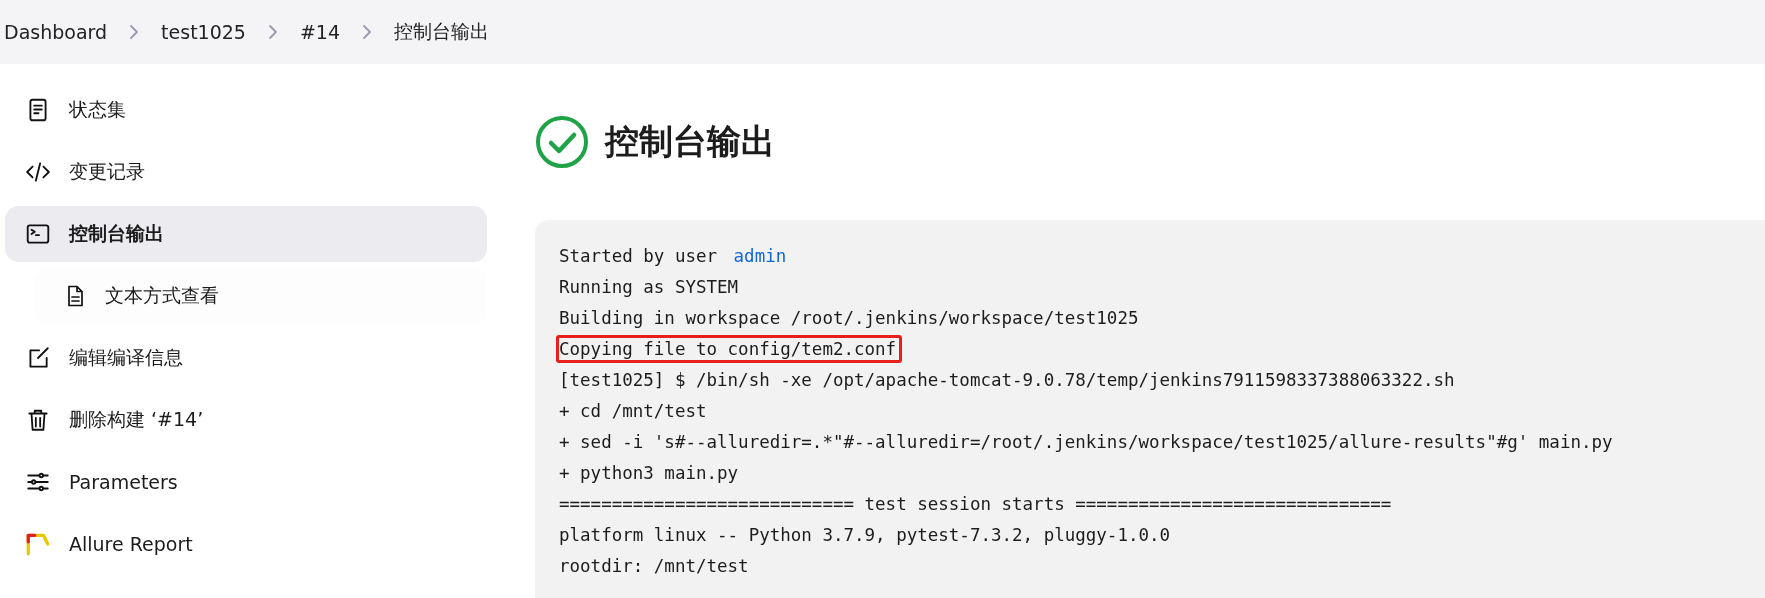  I want to click on console-line: ============================ test session starts ==============================, so click(975, 504).